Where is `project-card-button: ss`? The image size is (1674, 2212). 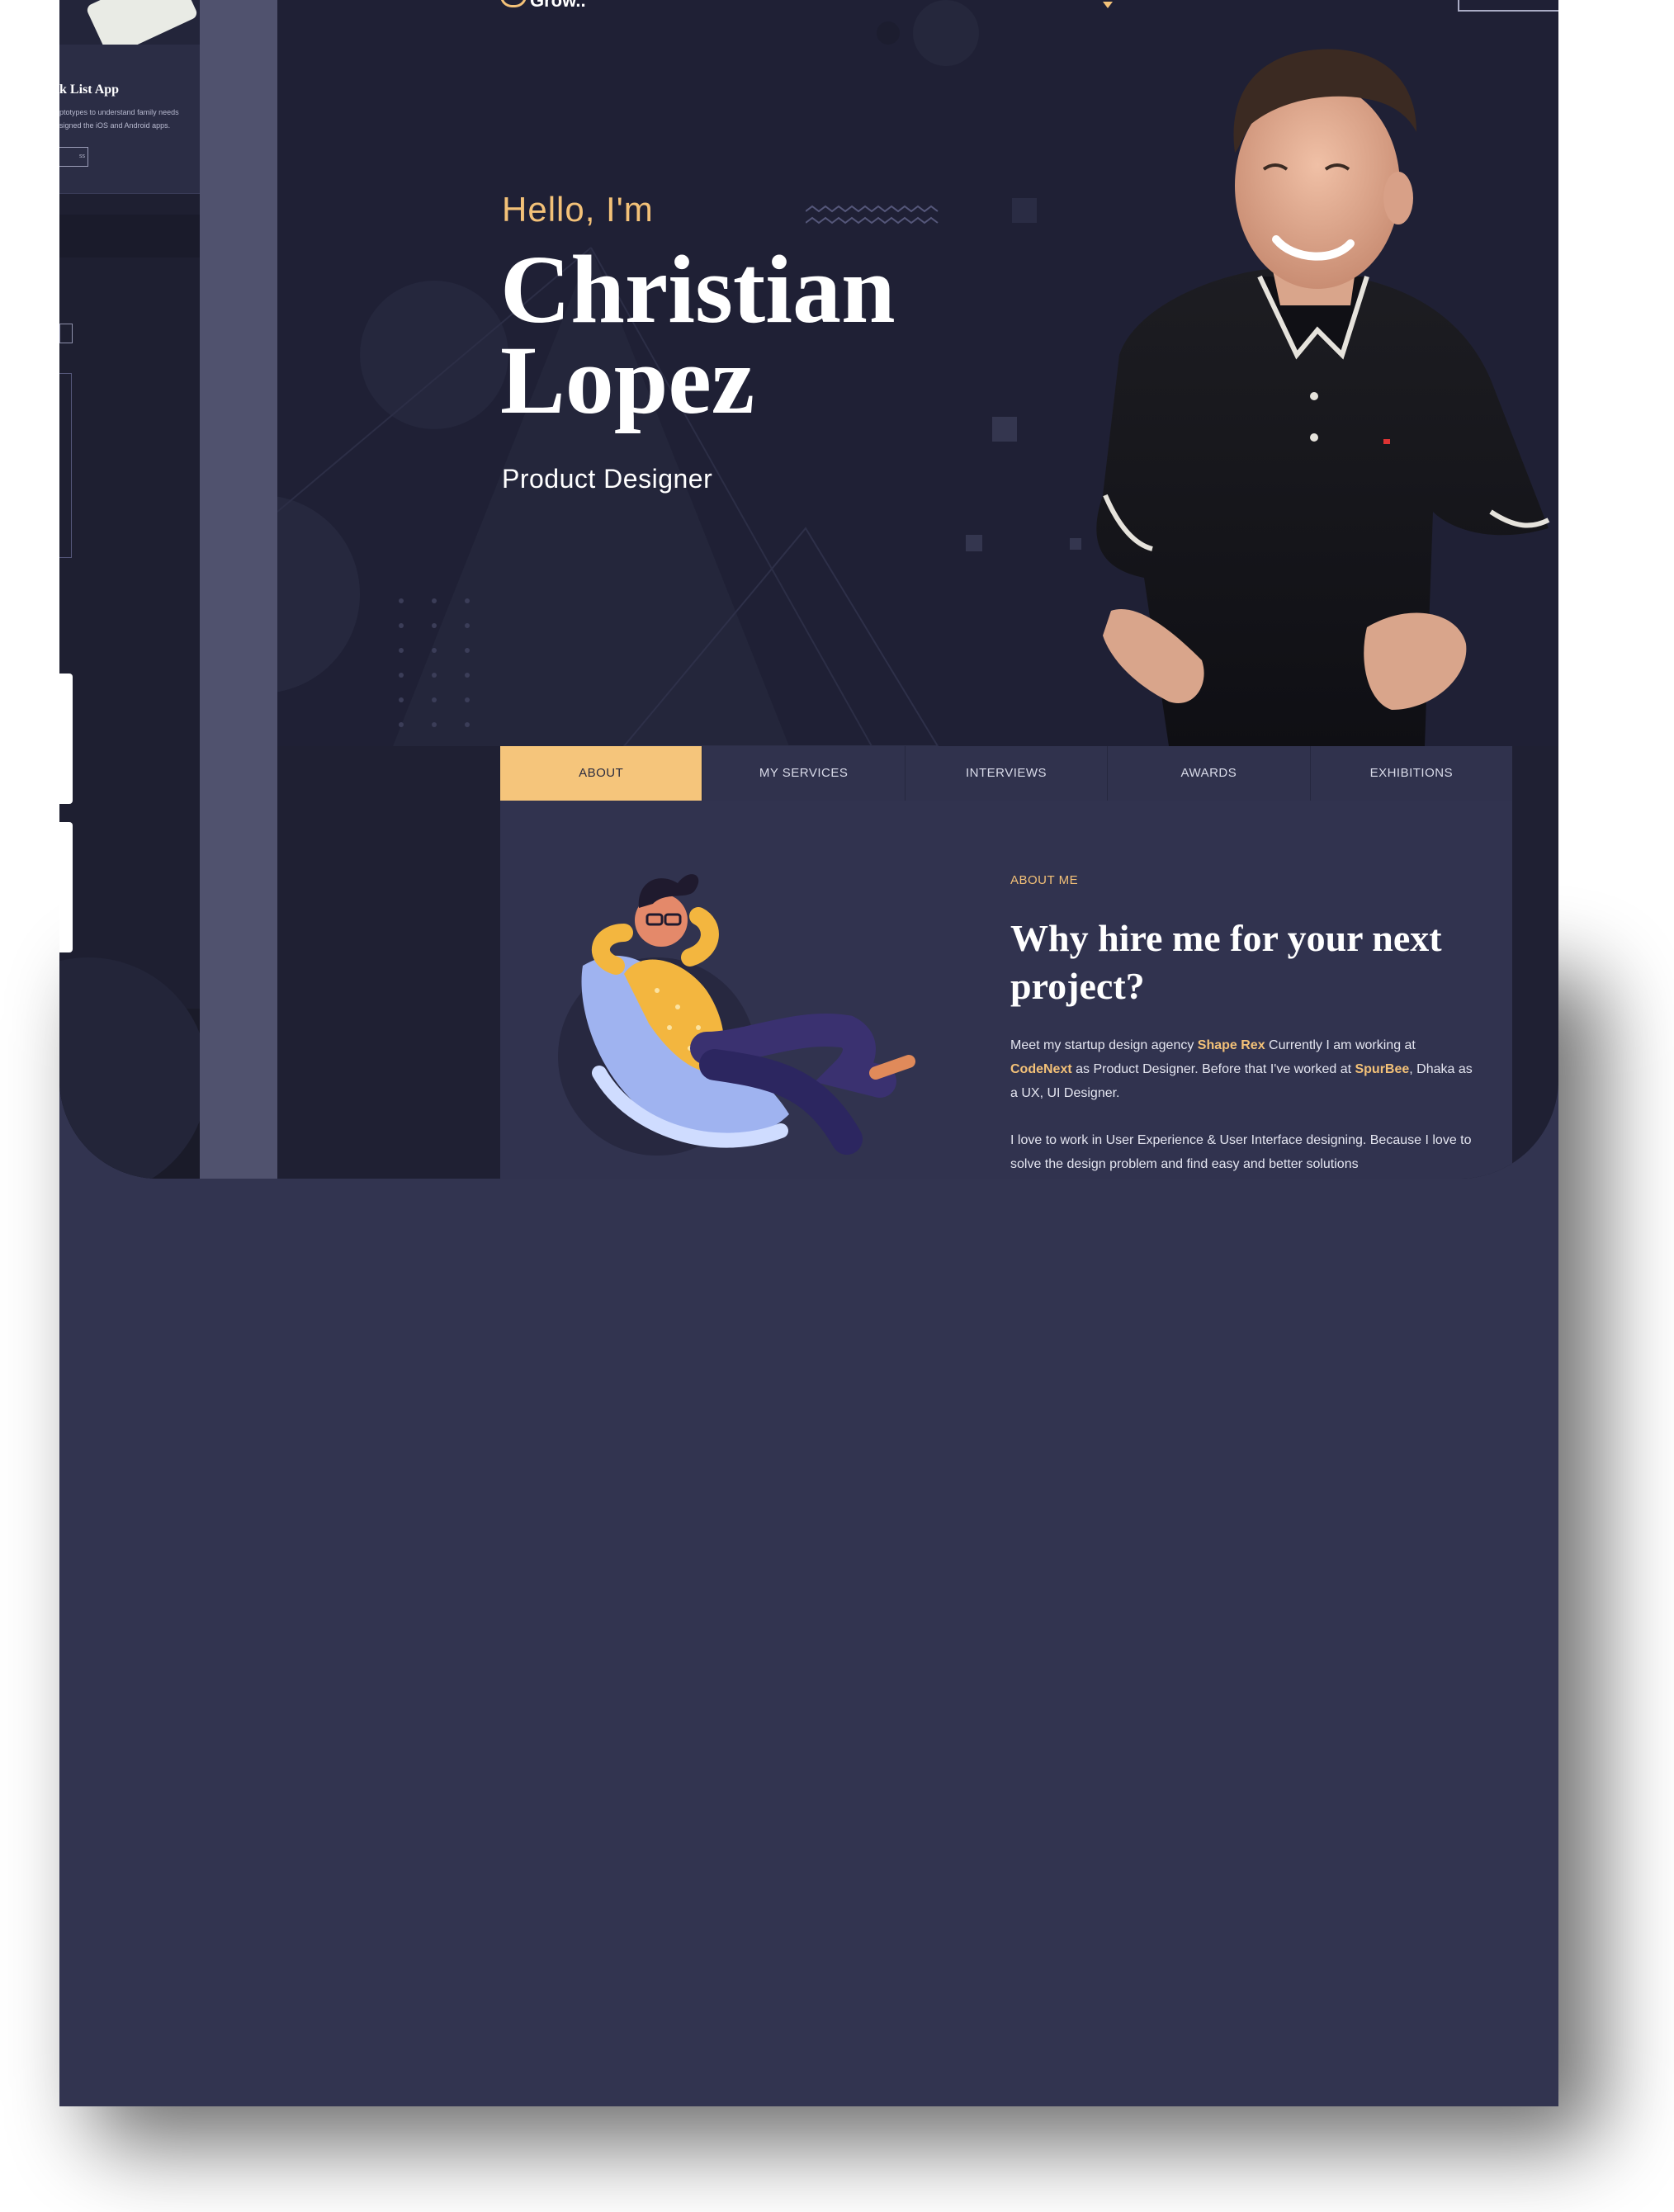 project-card-button: ss is located at coordinates (73, 157).